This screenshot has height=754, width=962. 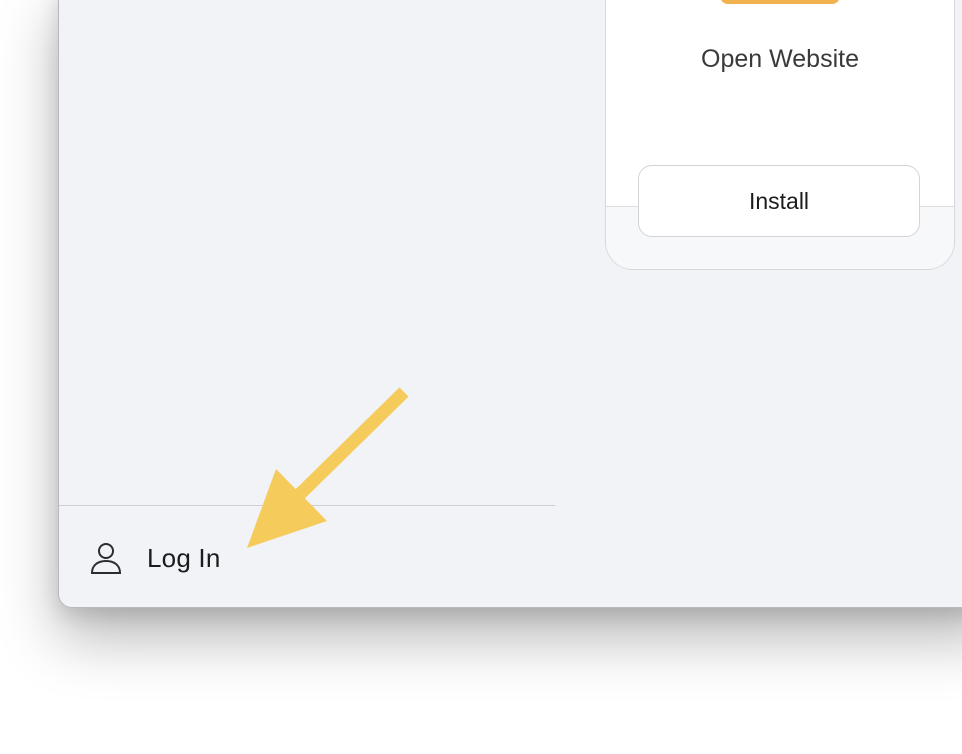 I want to click on app-card-accent-bar, so click(x=780, y=2).